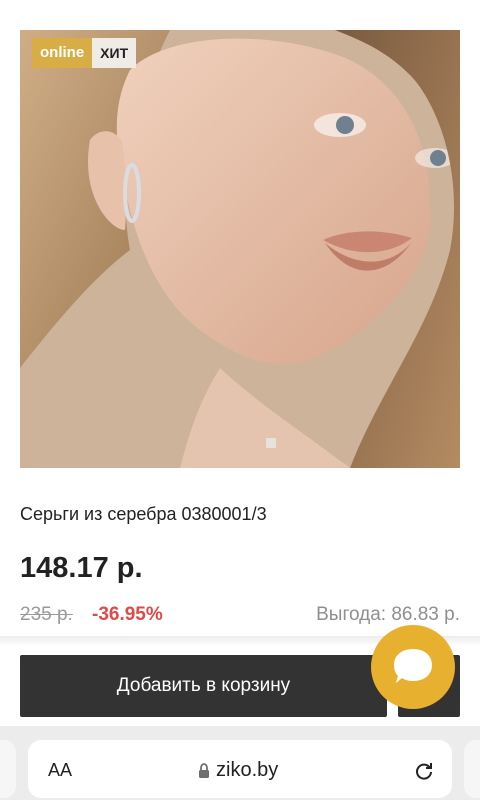 The image size is (480, 800). I want to click on carousel-indicator, so click(271, 443).